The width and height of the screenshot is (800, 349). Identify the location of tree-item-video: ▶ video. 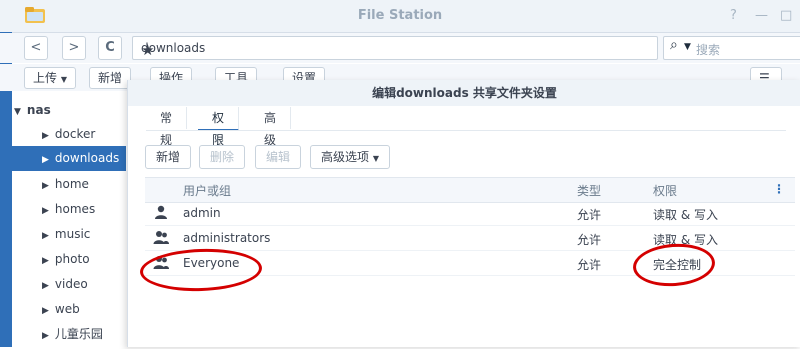
(65, 284).